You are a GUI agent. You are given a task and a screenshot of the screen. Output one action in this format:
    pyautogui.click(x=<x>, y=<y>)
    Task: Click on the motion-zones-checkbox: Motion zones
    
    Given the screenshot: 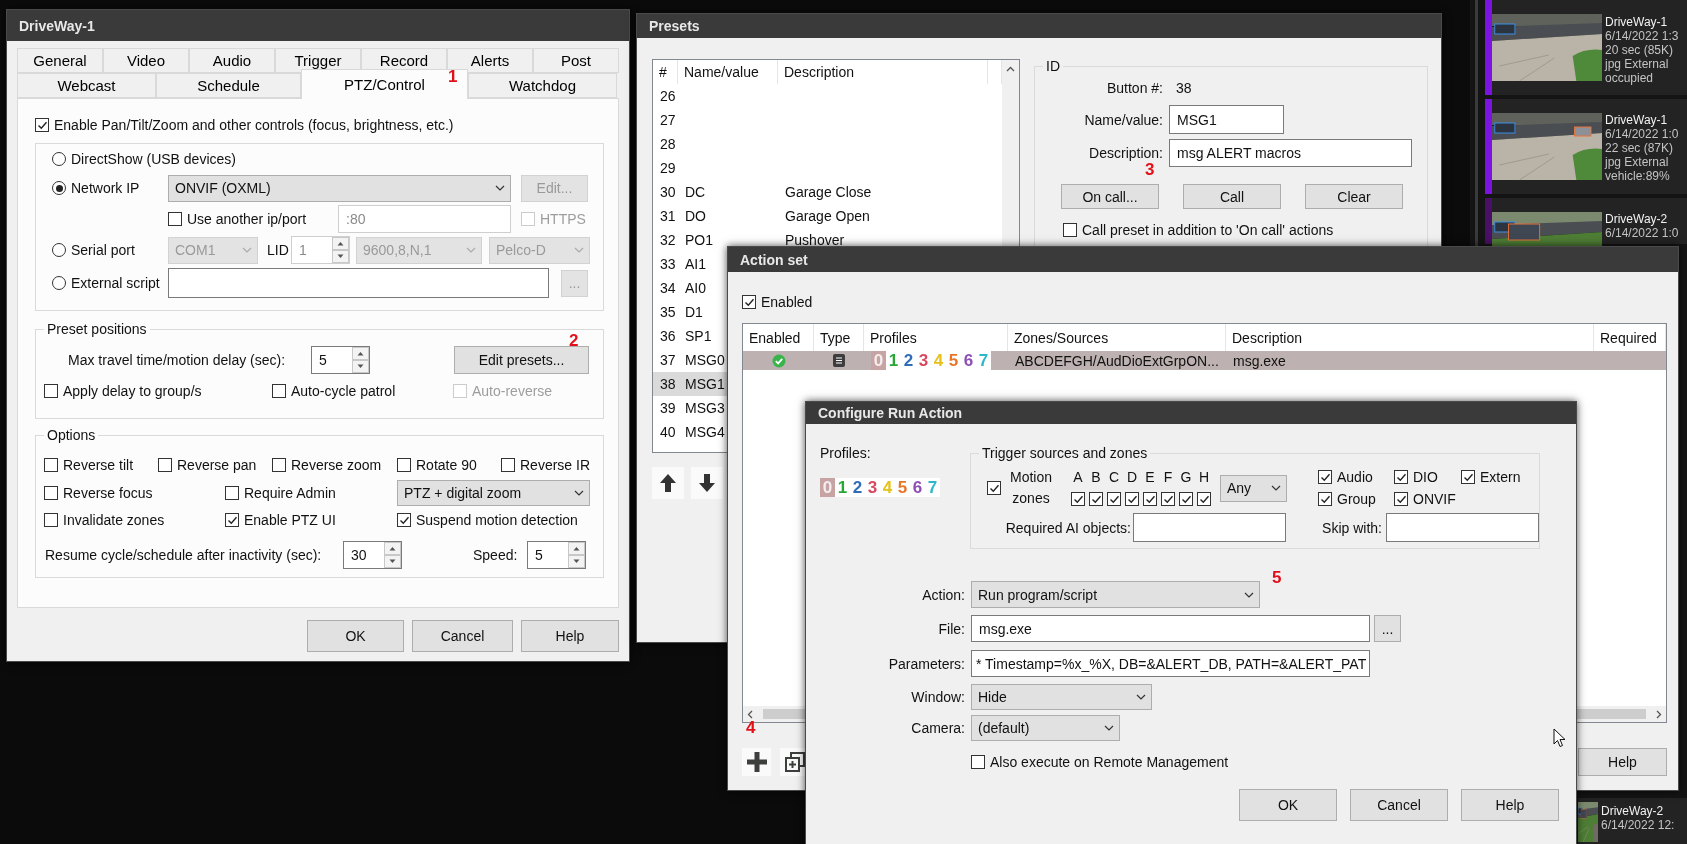 What is the action you would take?
    pyautogui.click(x=1021, y=488)
    